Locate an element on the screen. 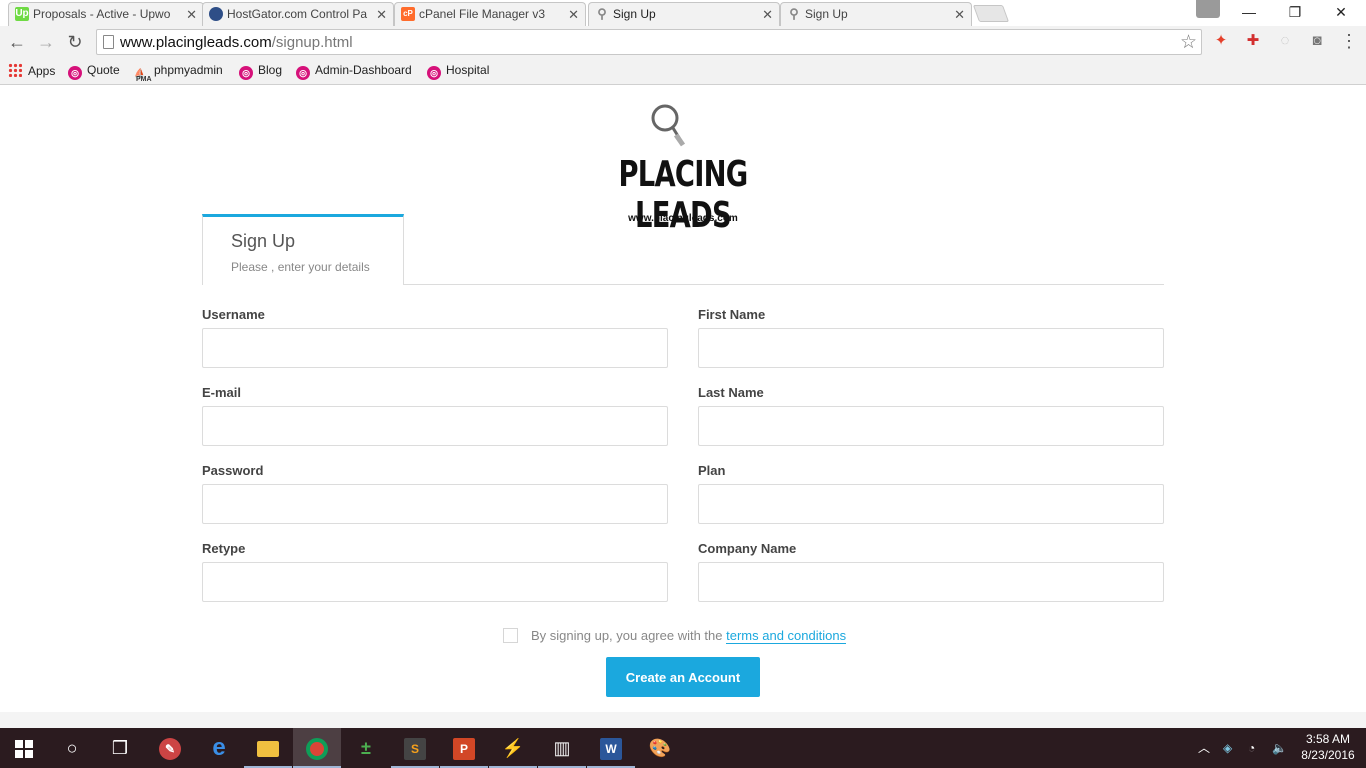 The image size is (1366, 768). bookmark-label: Apps is located at coordinates (42, 71).